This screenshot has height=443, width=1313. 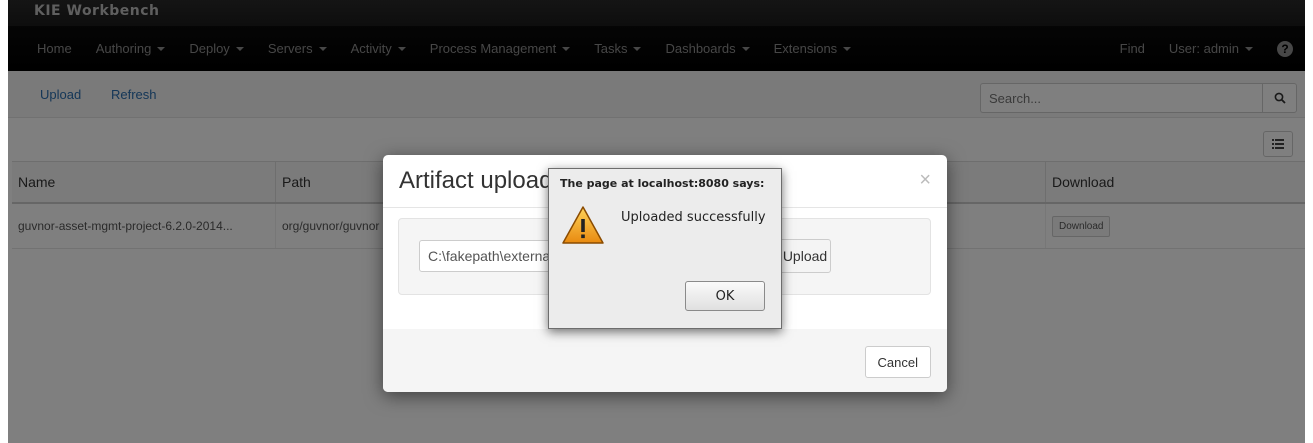 I want to click on cancel-button: Cancel, so click(x=897, y=362).